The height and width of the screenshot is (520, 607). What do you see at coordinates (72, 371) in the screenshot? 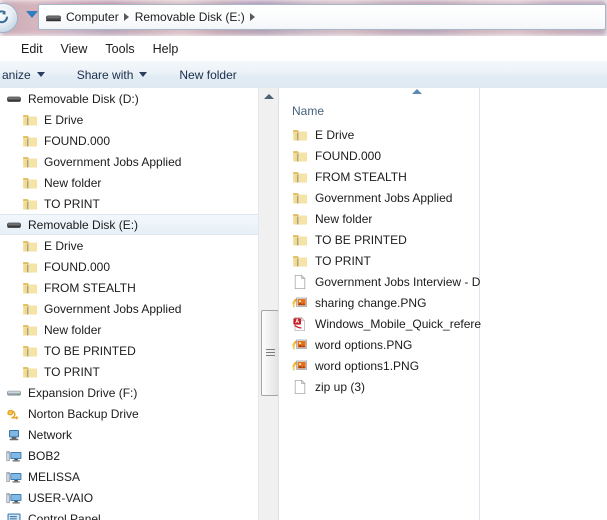
I see `sidebar-item-label: TO PRINT` at bounding box center [72, 371].